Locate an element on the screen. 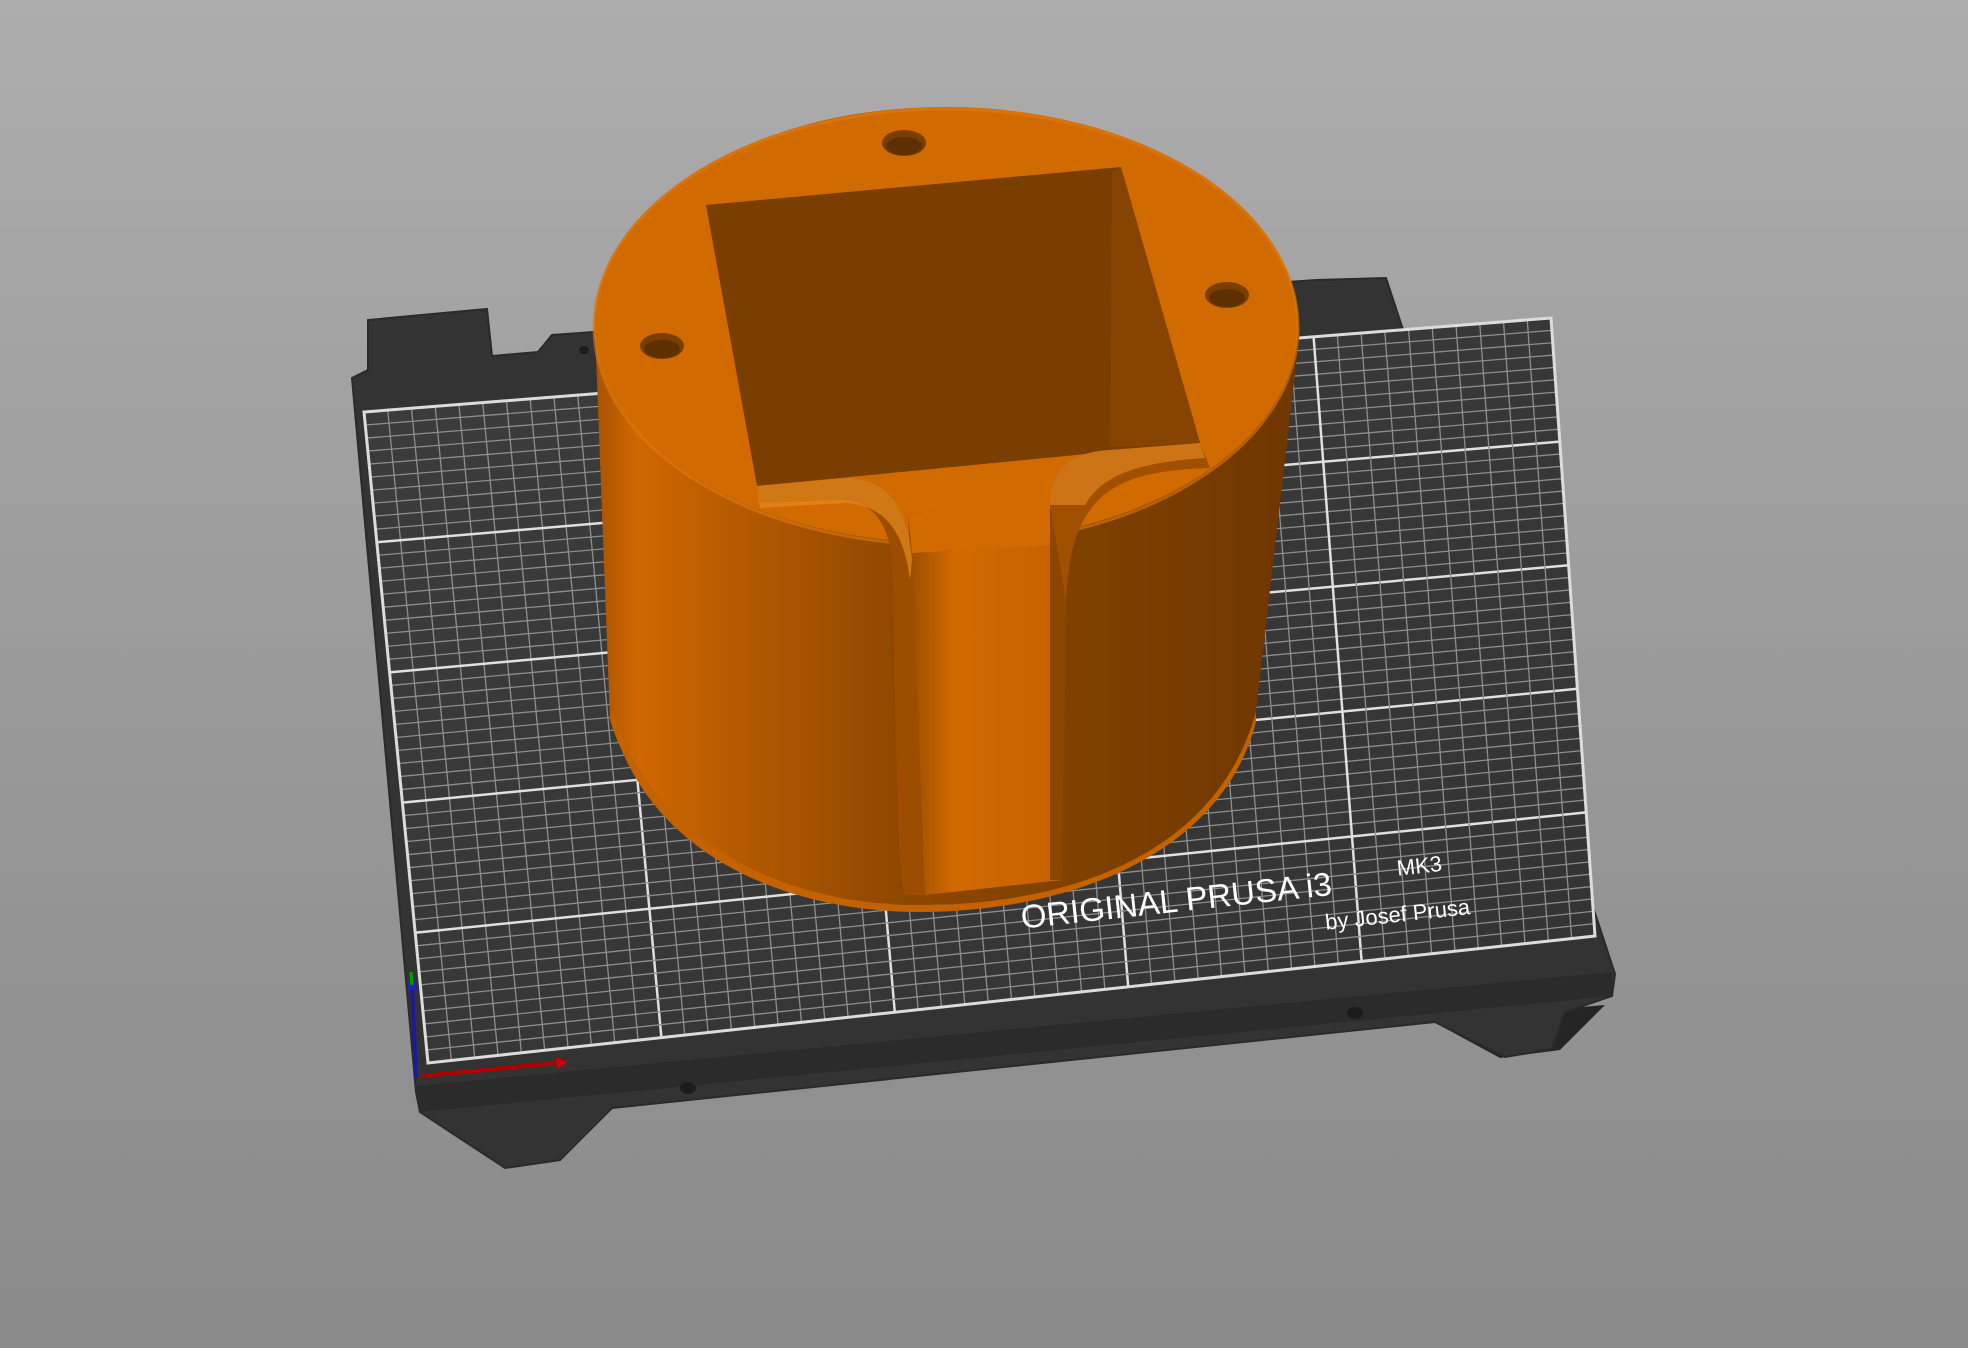 Image resolution: width=1968 pixels, height=1348 pixels. y-axis-arrow is located at coordinates (411, 978).